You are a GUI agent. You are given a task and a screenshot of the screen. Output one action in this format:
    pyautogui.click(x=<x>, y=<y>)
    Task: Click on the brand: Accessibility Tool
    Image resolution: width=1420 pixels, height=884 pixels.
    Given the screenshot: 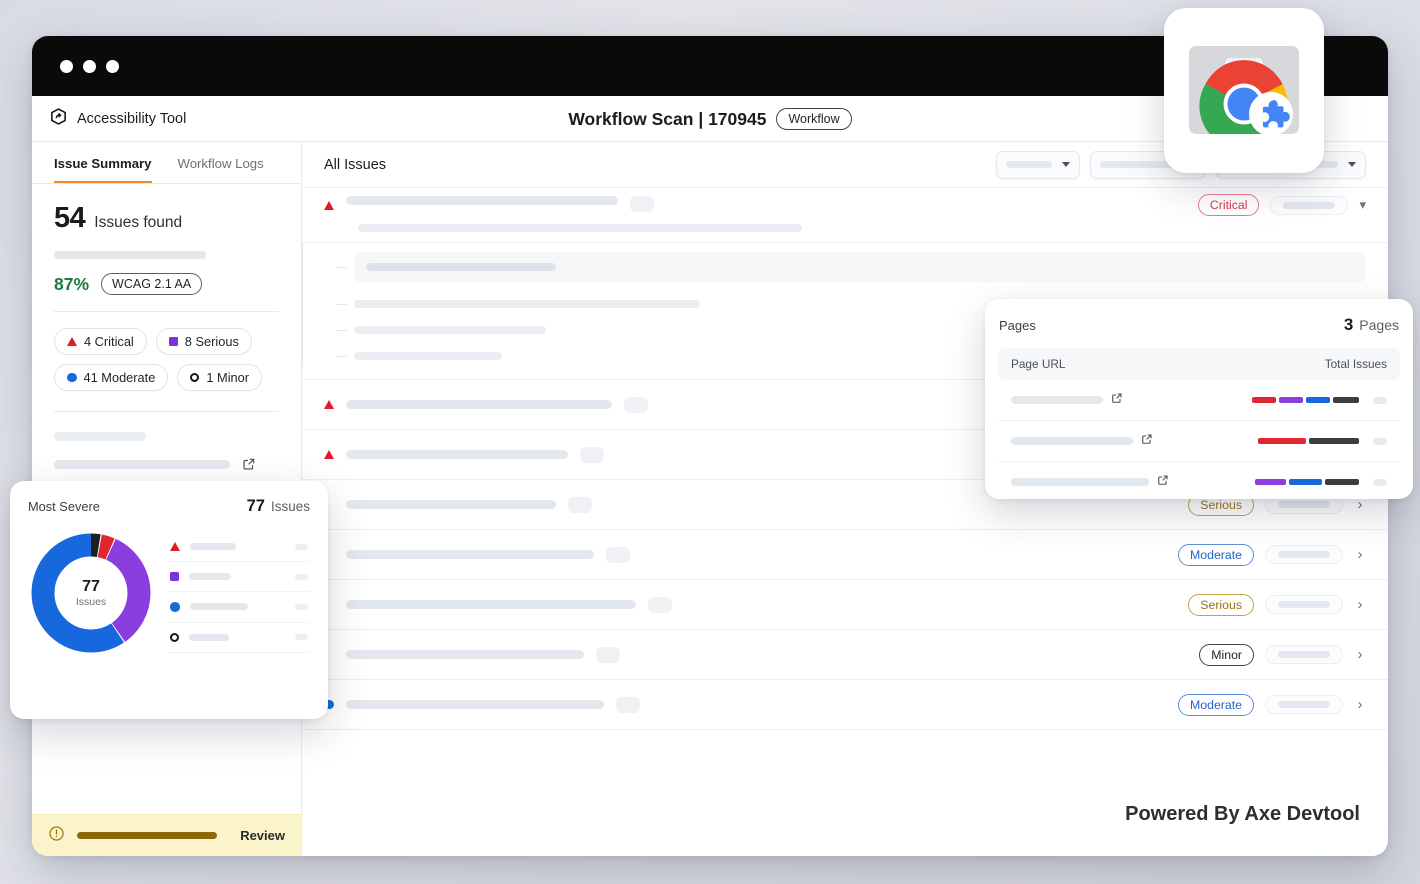 What is the action you would take?
    pyautogui.click(x=109, y=119)
    